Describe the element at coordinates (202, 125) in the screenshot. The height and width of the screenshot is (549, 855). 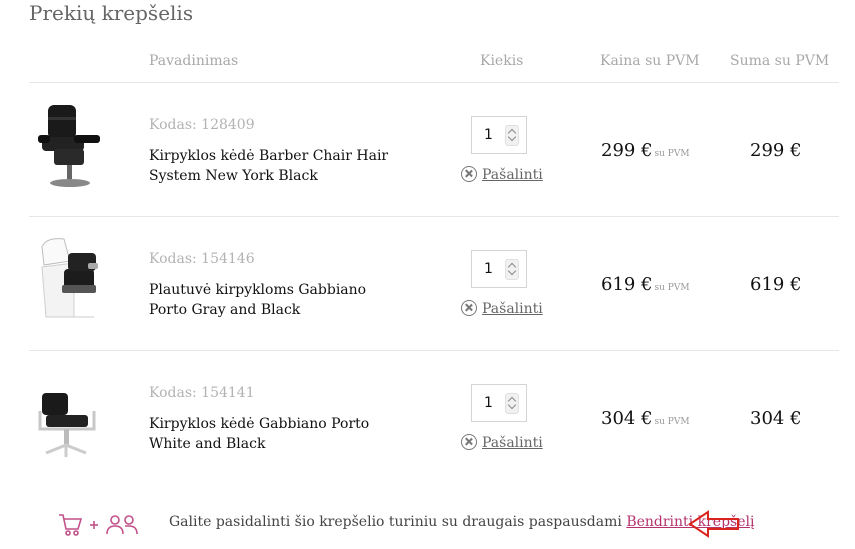
I see `product-code: Kodas: 128409` at that location.